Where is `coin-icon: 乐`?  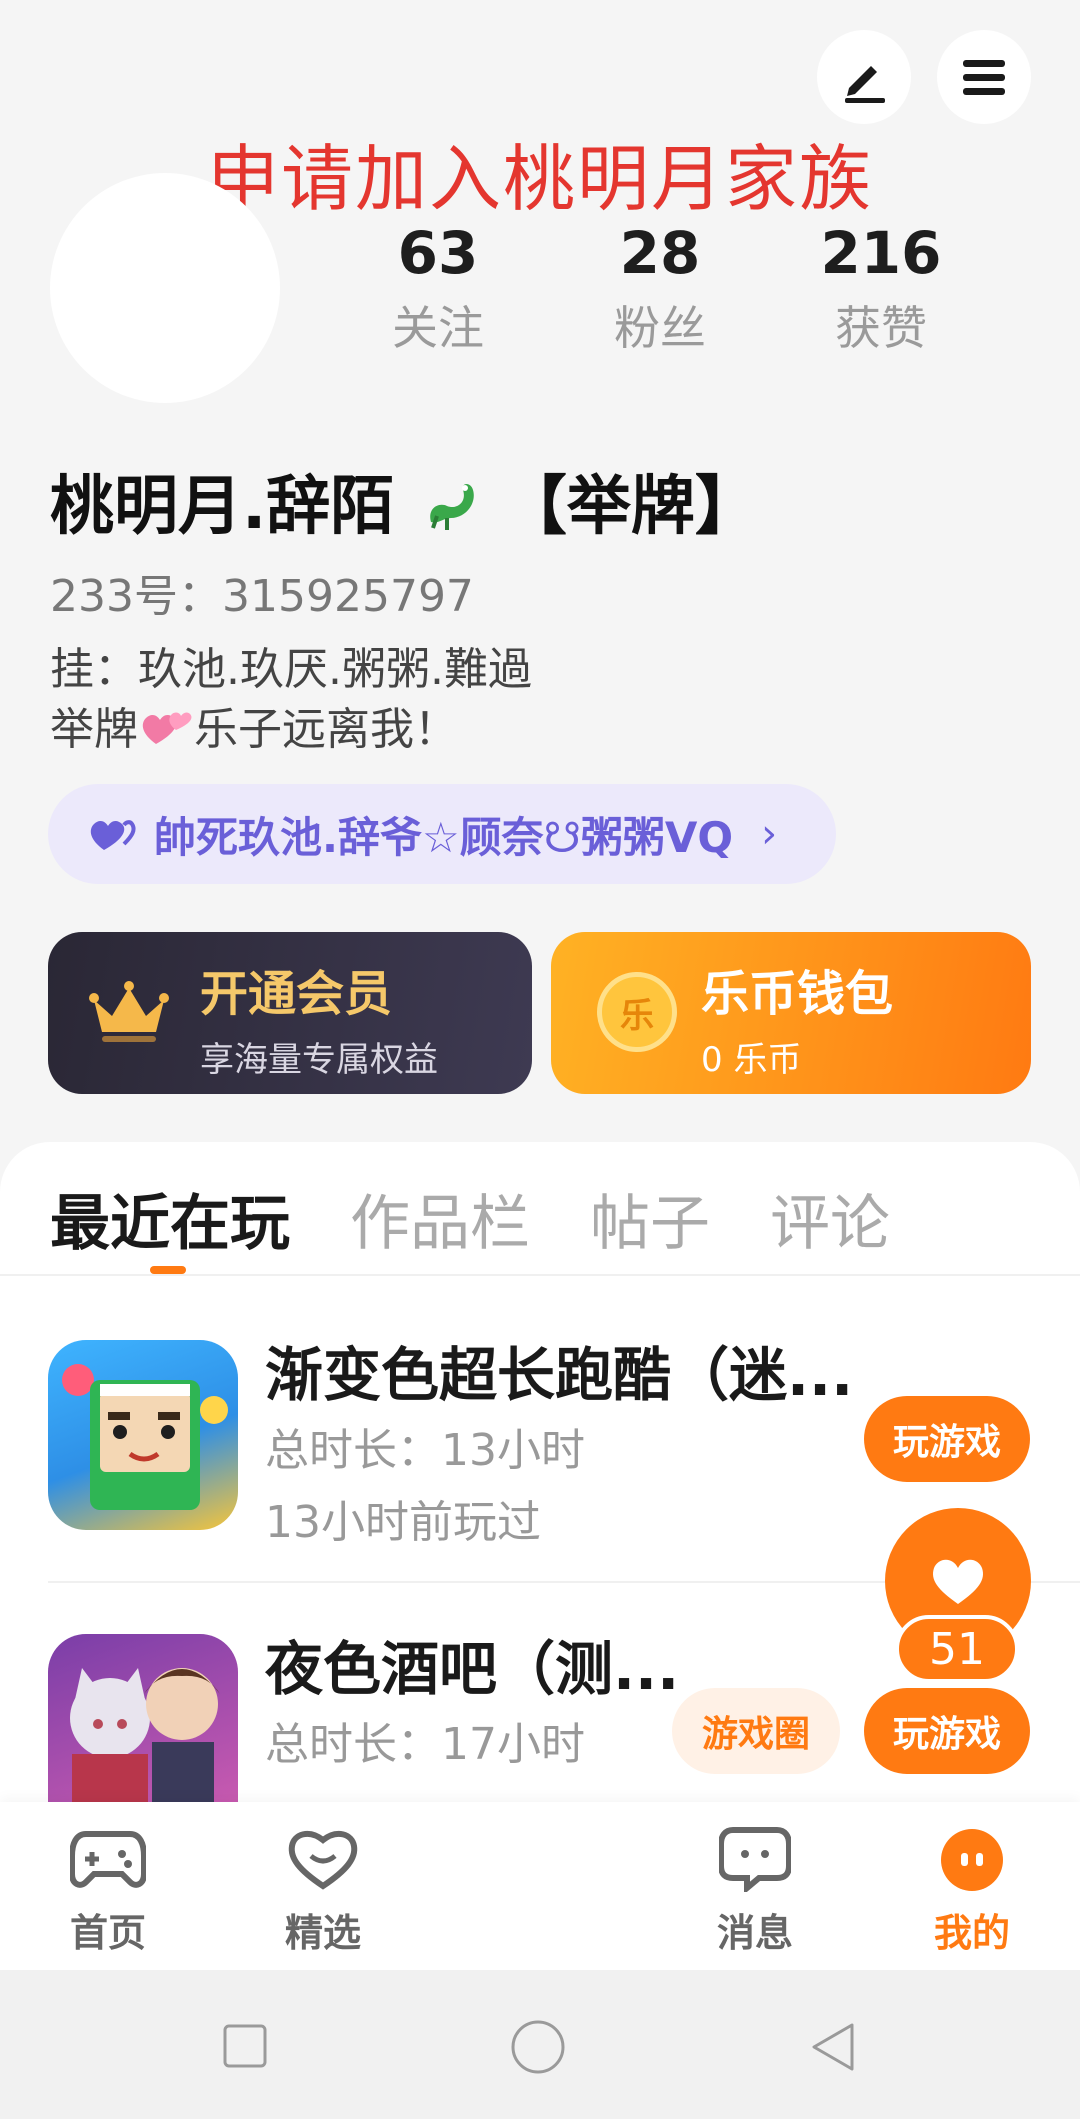
coin-icon: 乐 is located at coordinates (637, 1012).